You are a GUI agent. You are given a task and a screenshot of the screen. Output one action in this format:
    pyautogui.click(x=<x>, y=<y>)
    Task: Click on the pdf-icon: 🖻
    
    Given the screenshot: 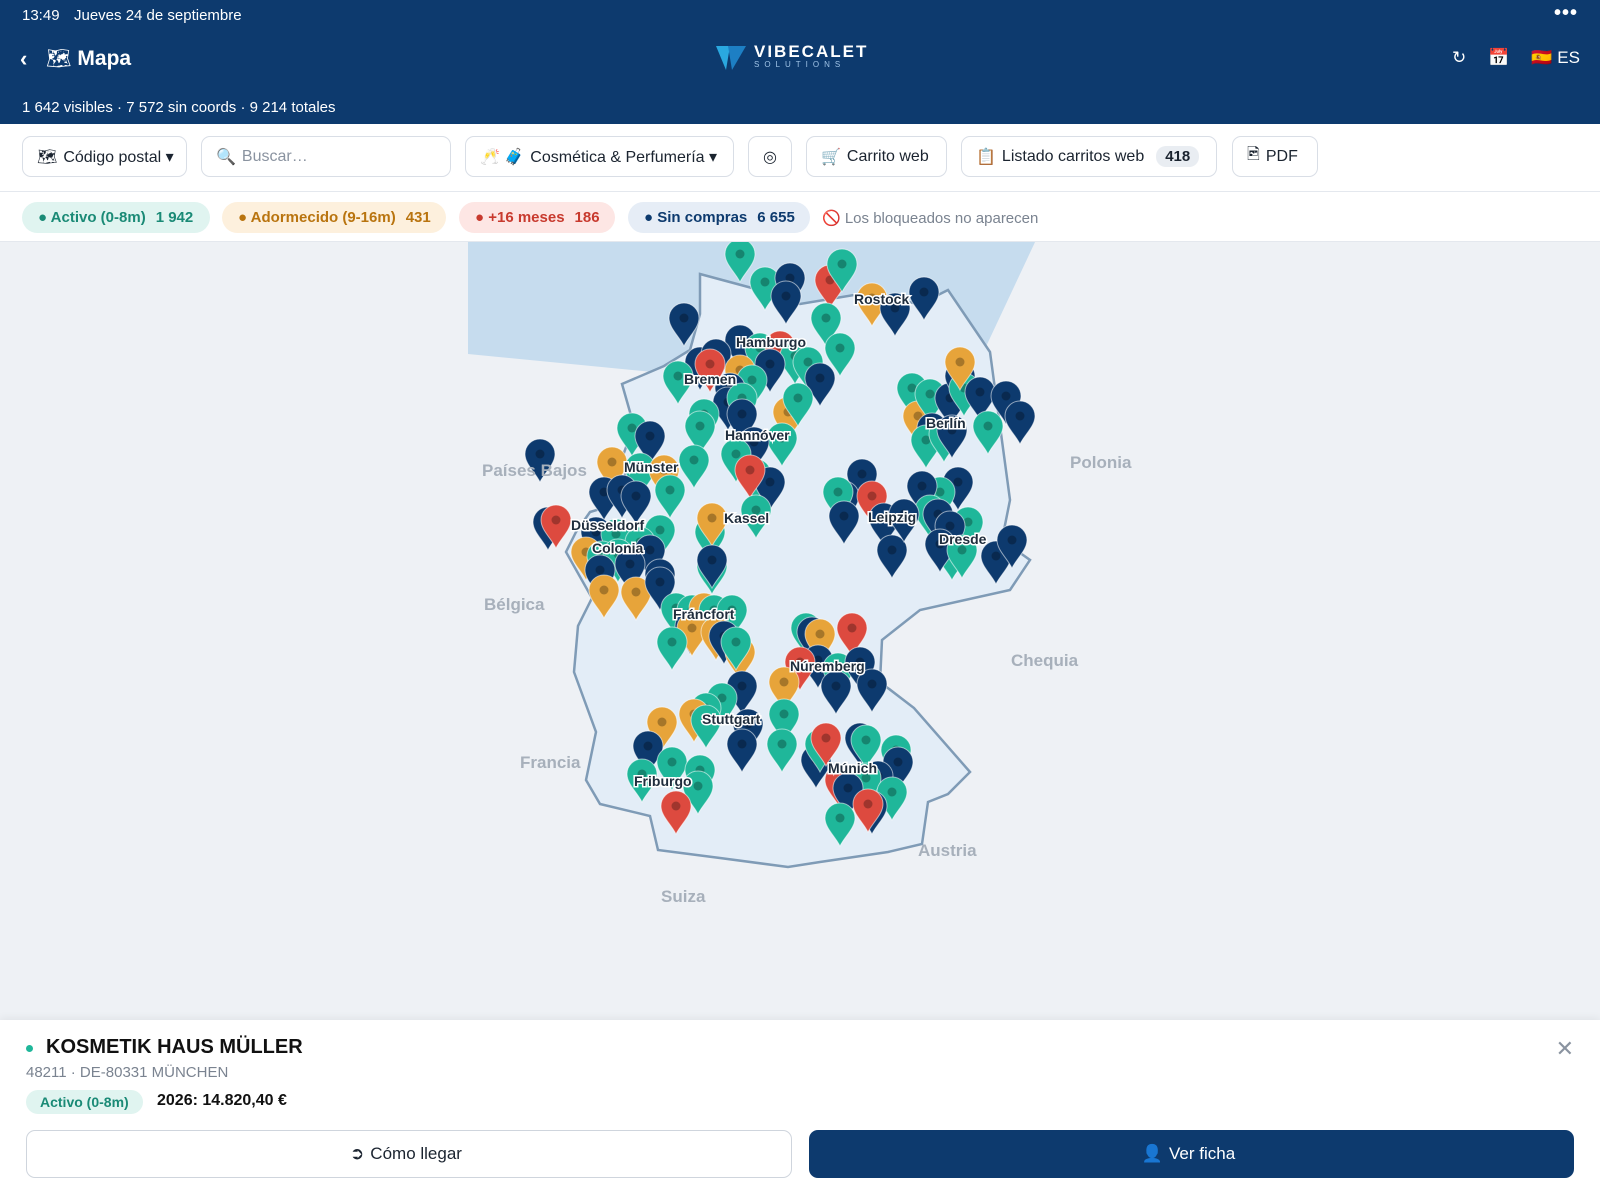 What is the action you would take?
    pyautogui.click(x=1253, y=154)
    